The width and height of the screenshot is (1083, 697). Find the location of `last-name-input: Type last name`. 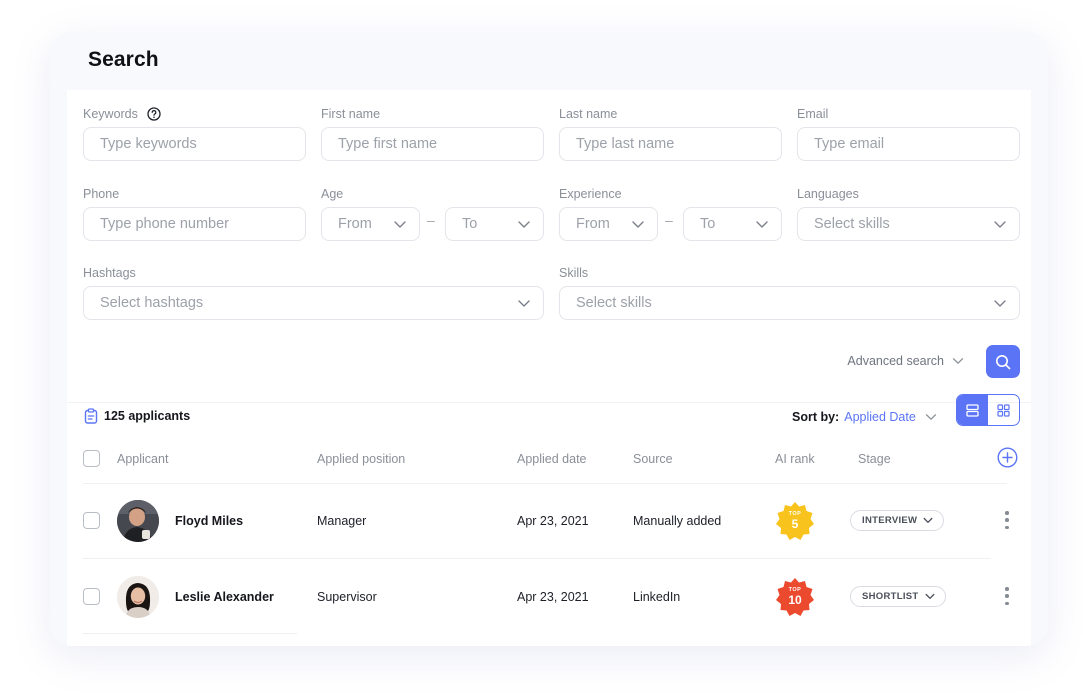

last-name-input: Type last name is located at coordinates (670, 144).